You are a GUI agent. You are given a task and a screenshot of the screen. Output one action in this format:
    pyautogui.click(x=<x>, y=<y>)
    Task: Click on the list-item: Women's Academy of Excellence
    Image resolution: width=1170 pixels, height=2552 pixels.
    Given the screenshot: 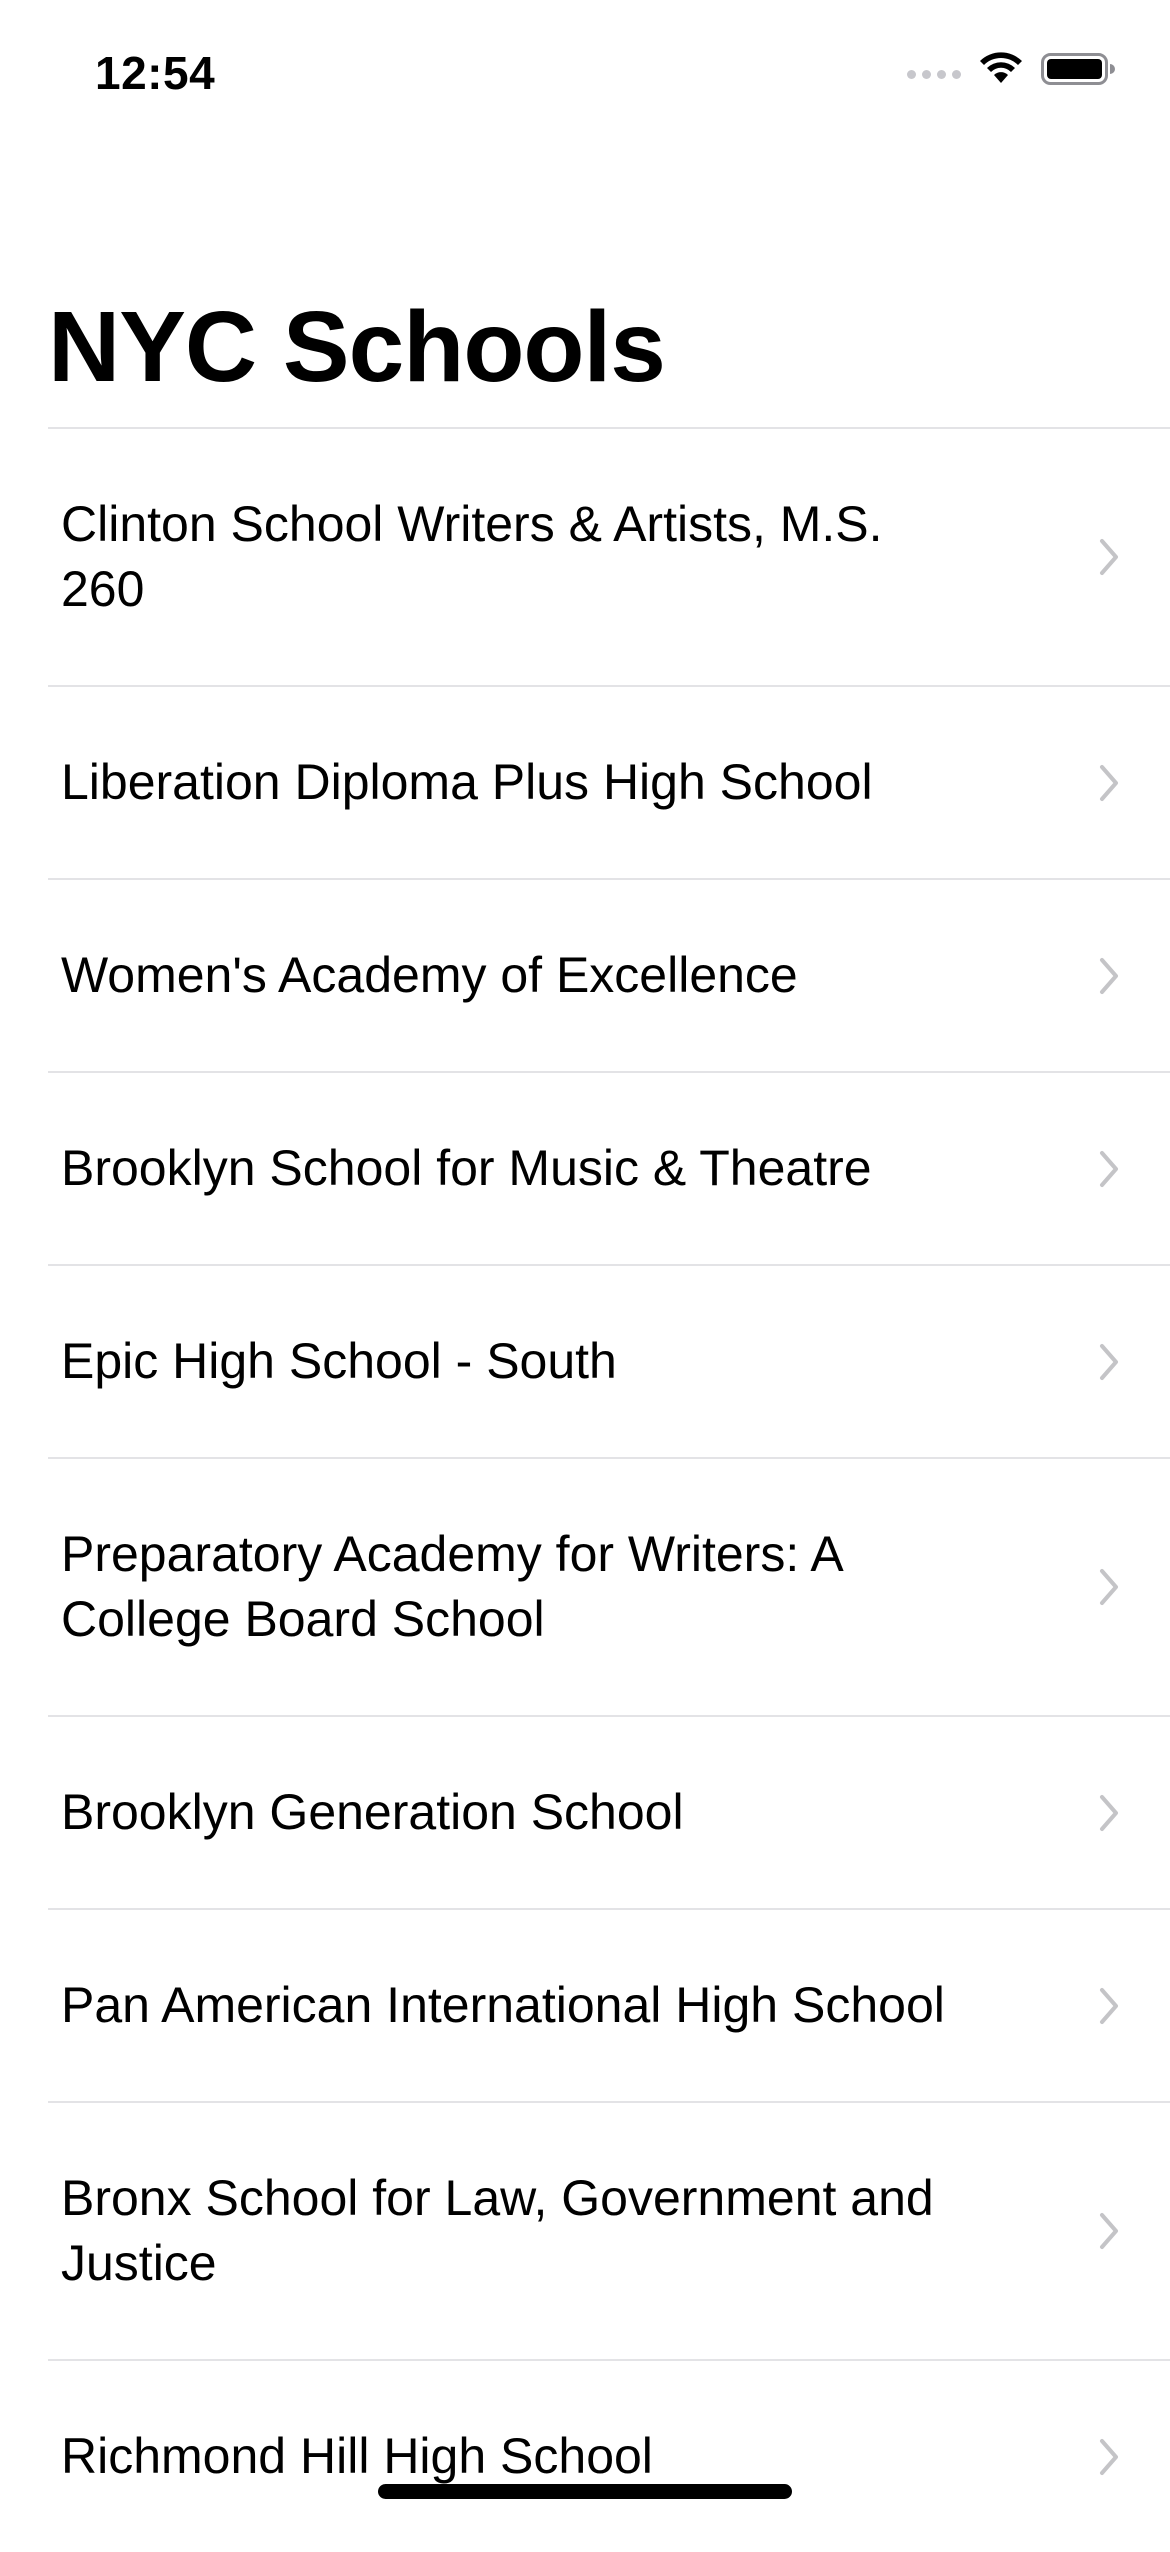 What is the action you would take?
    pyautogui.click(x=609, y=974)
    